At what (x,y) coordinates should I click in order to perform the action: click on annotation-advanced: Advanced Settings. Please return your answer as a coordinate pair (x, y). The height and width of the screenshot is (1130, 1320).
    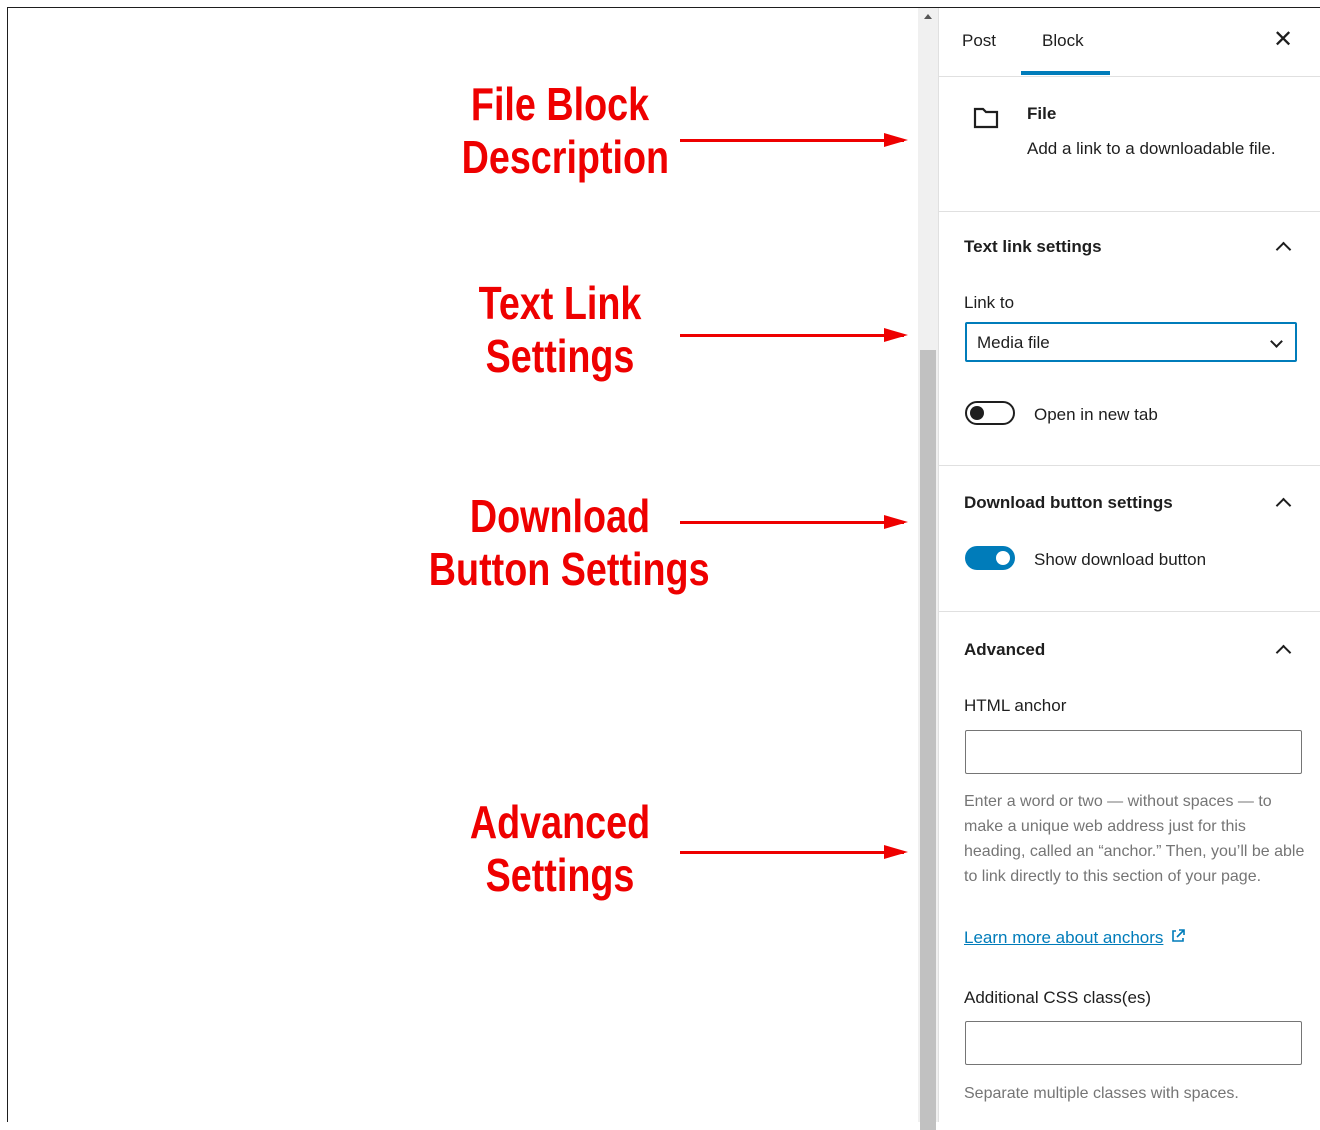
    Looking at the image, I should click on (560, 849).